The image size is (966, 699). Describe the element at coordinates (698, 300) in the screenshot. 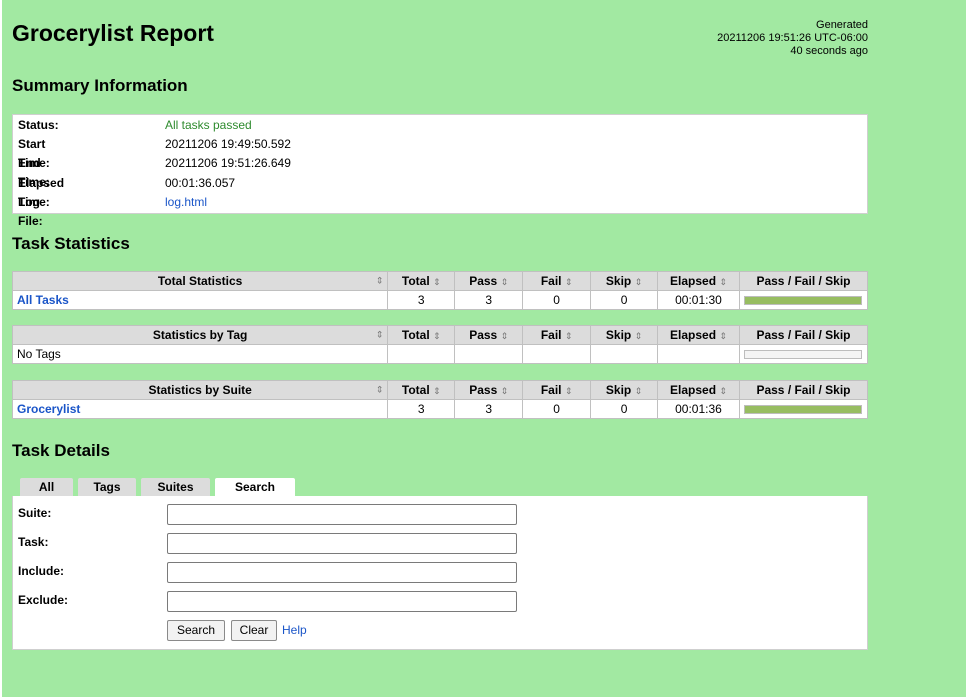

I see `stat-elapsed: 00:01:30` at that location.